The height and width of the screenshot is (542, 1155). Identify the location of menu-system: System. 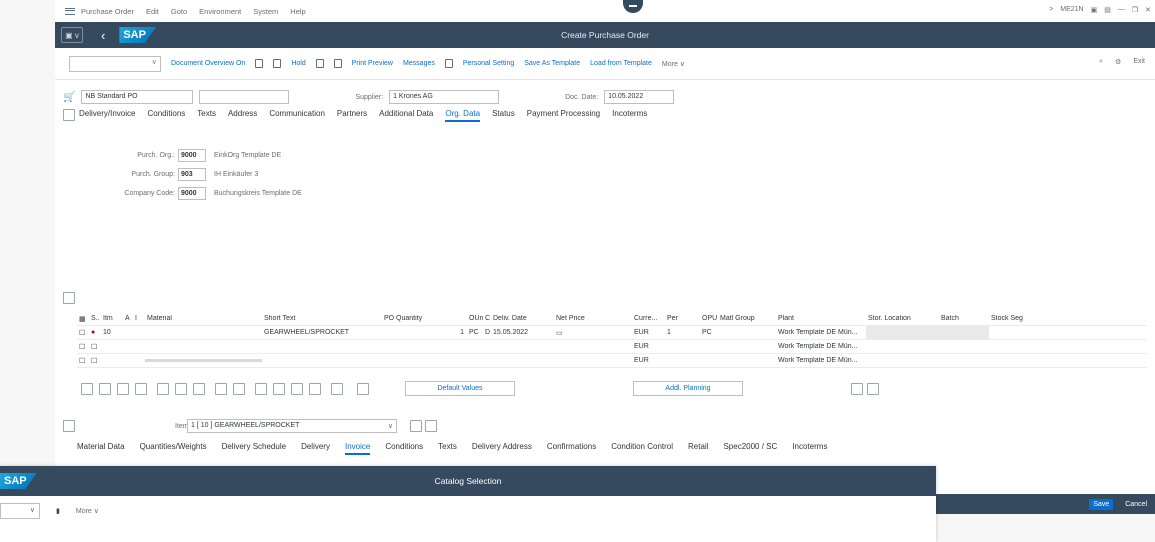
(265, 11).